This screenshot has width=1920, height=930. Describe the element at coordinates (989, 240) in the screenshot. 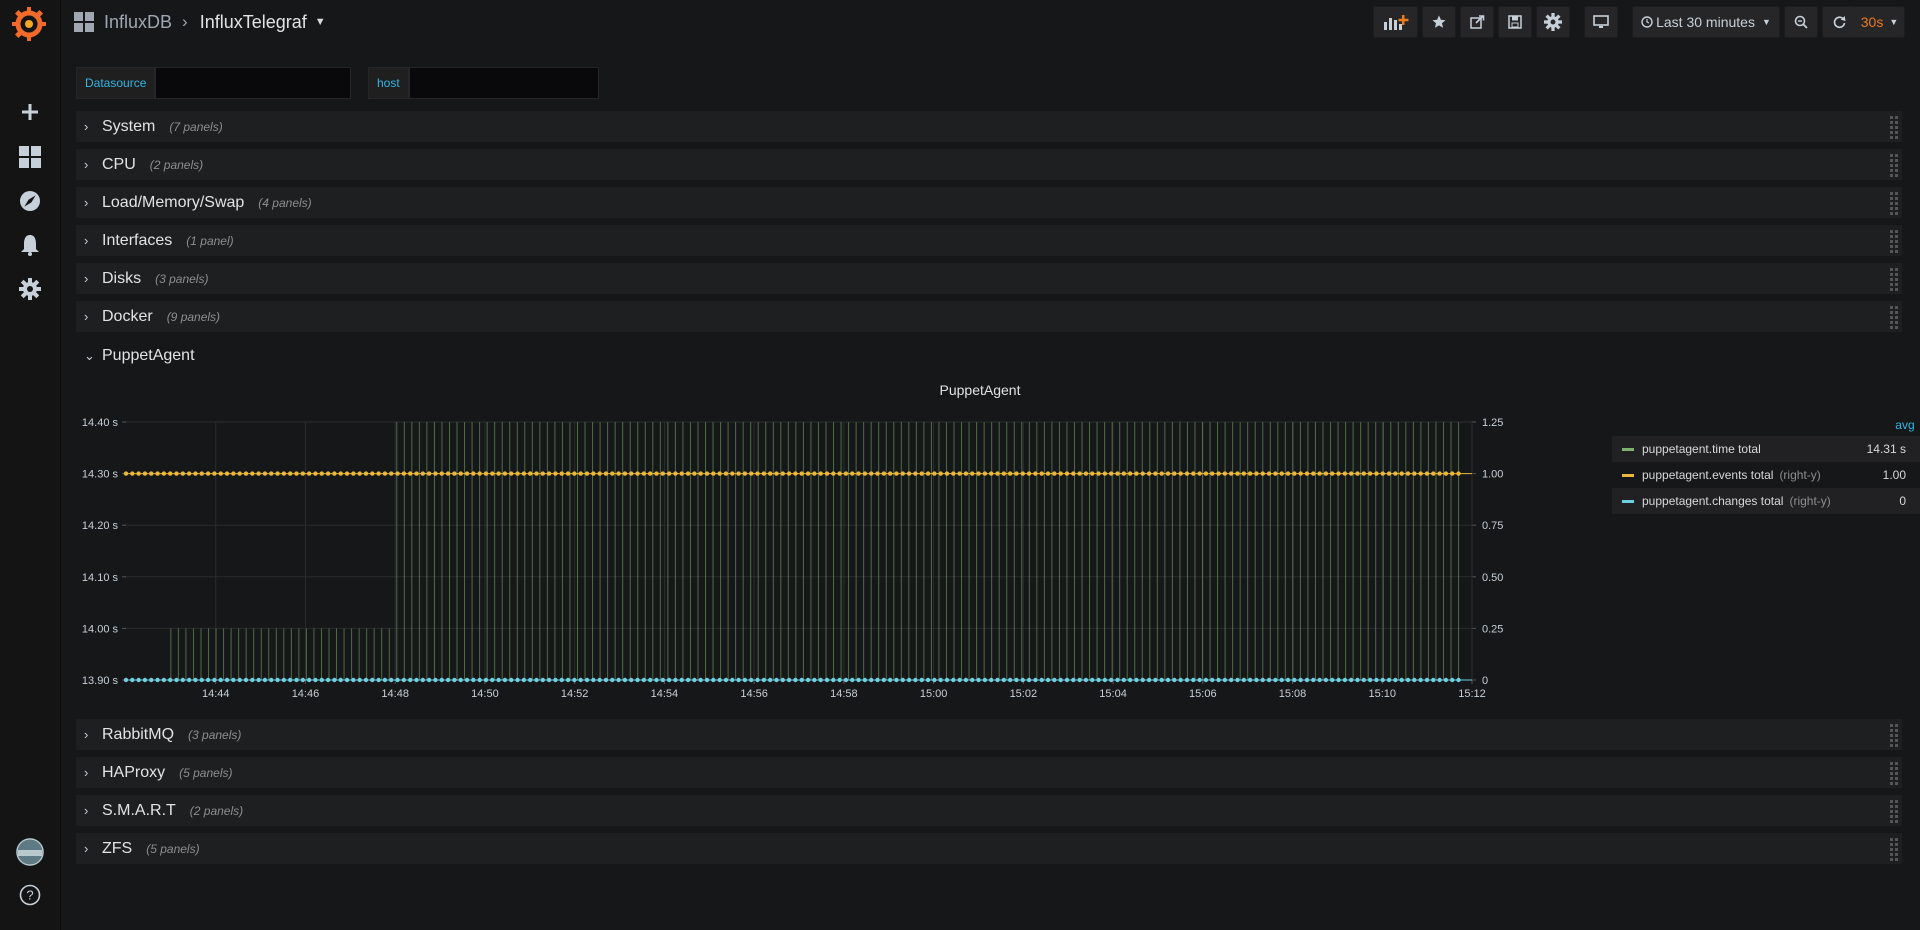

I see `row-interfaces: › Interfaces (1 panel)` at that location.